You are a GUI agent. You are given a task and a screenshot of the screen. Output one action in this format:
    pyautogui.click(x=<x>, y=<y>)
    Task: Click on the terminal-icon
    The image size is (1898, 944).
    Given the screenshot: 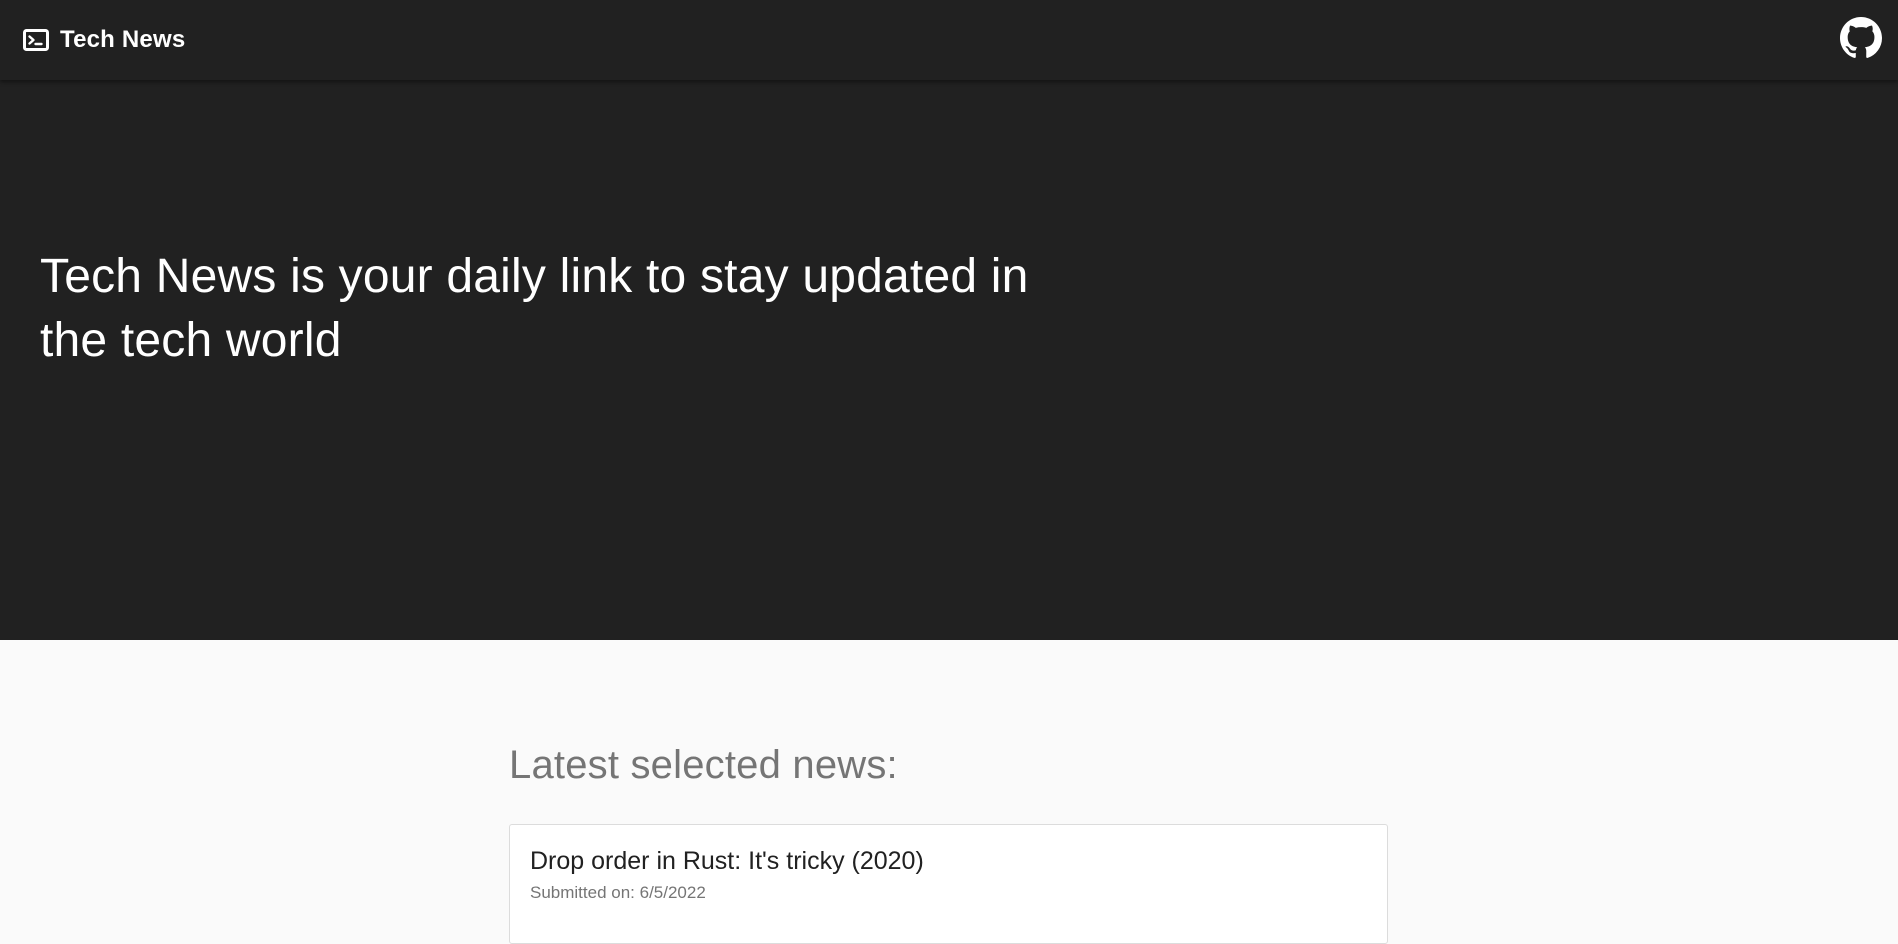 What is the action you would take?
    pyautogui.click(x=36, y=40)
    